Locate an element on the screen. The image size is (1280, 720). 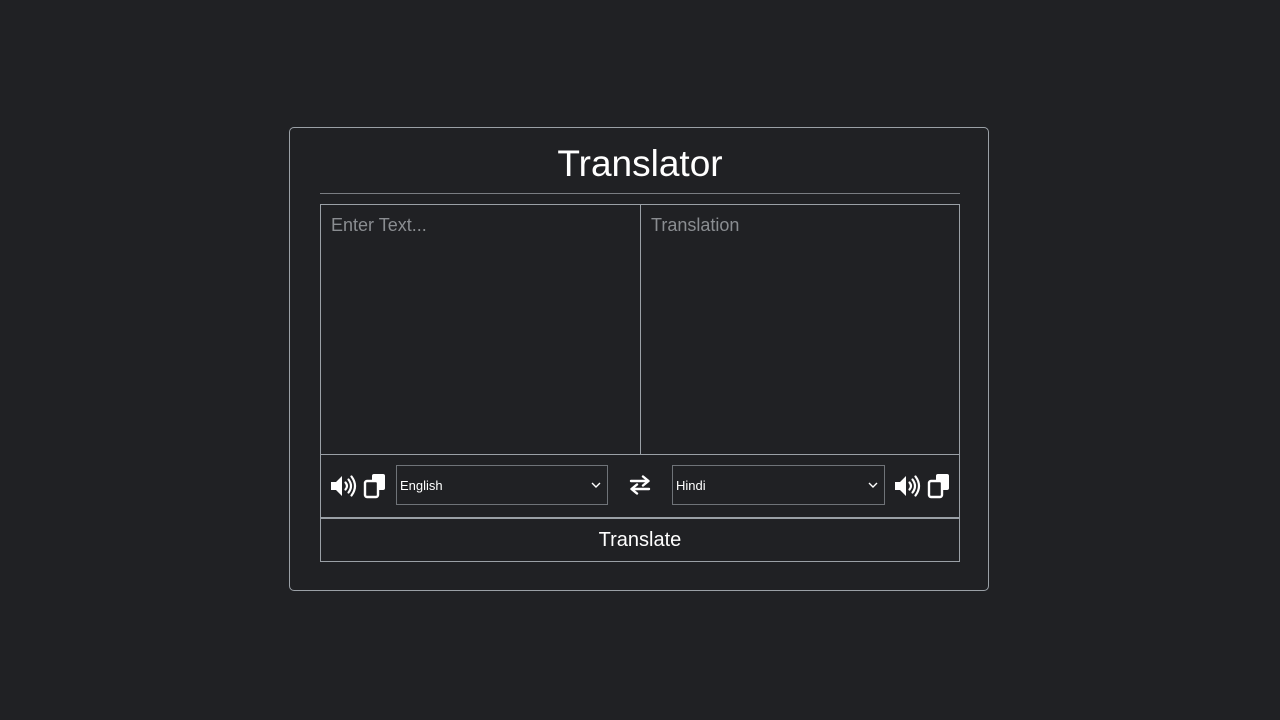
from-copy-icon is located at coordinates (375, 486).